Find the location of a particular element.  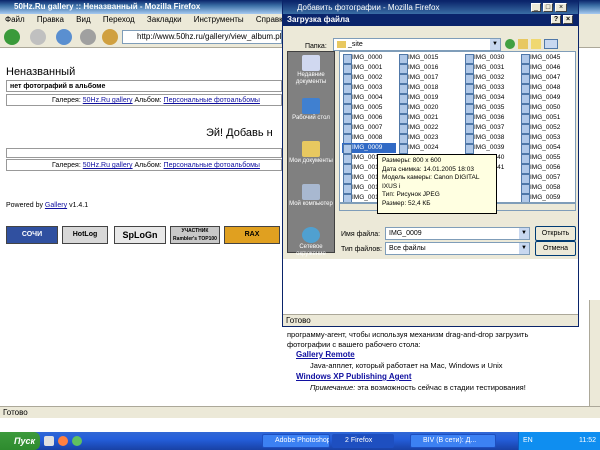

filename-input: IMG_0009 ▼ is located at coordinates (457, 233).